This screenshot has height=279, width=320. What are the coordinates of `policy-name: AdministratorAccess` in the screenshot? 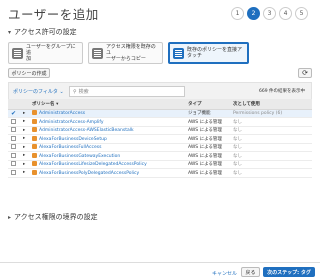 It's located at (62, 113).